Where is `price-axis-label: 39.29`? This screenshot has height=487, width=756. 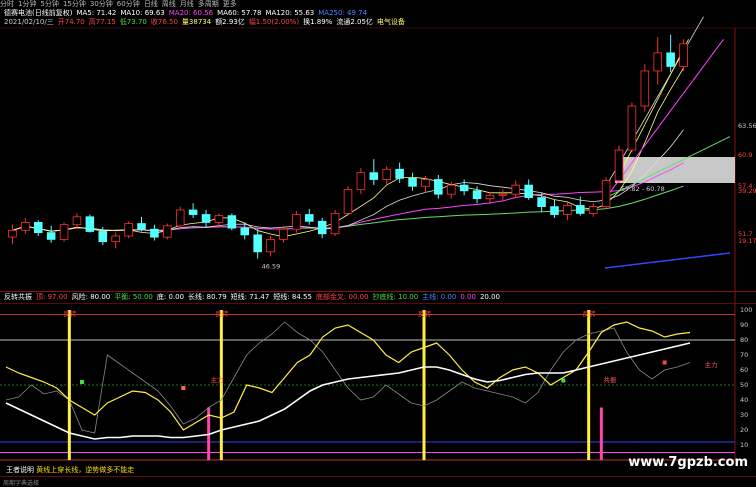 price-axis-label: 39.29 is located at coordinates (747, 191).